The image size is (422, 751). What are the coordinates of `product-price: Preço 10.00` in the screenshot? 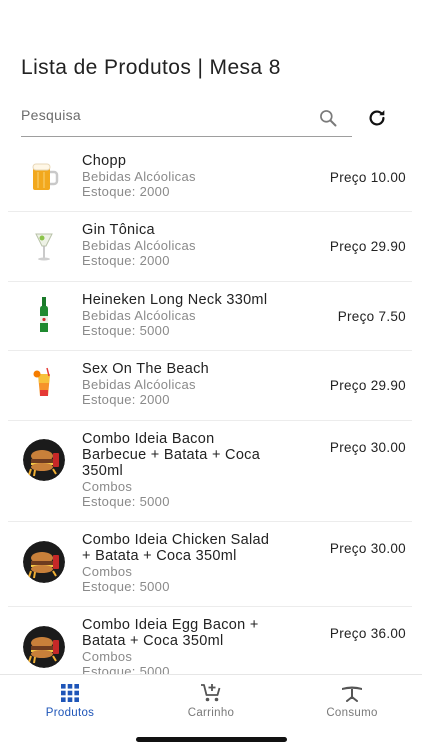 It's located at (367, 177).